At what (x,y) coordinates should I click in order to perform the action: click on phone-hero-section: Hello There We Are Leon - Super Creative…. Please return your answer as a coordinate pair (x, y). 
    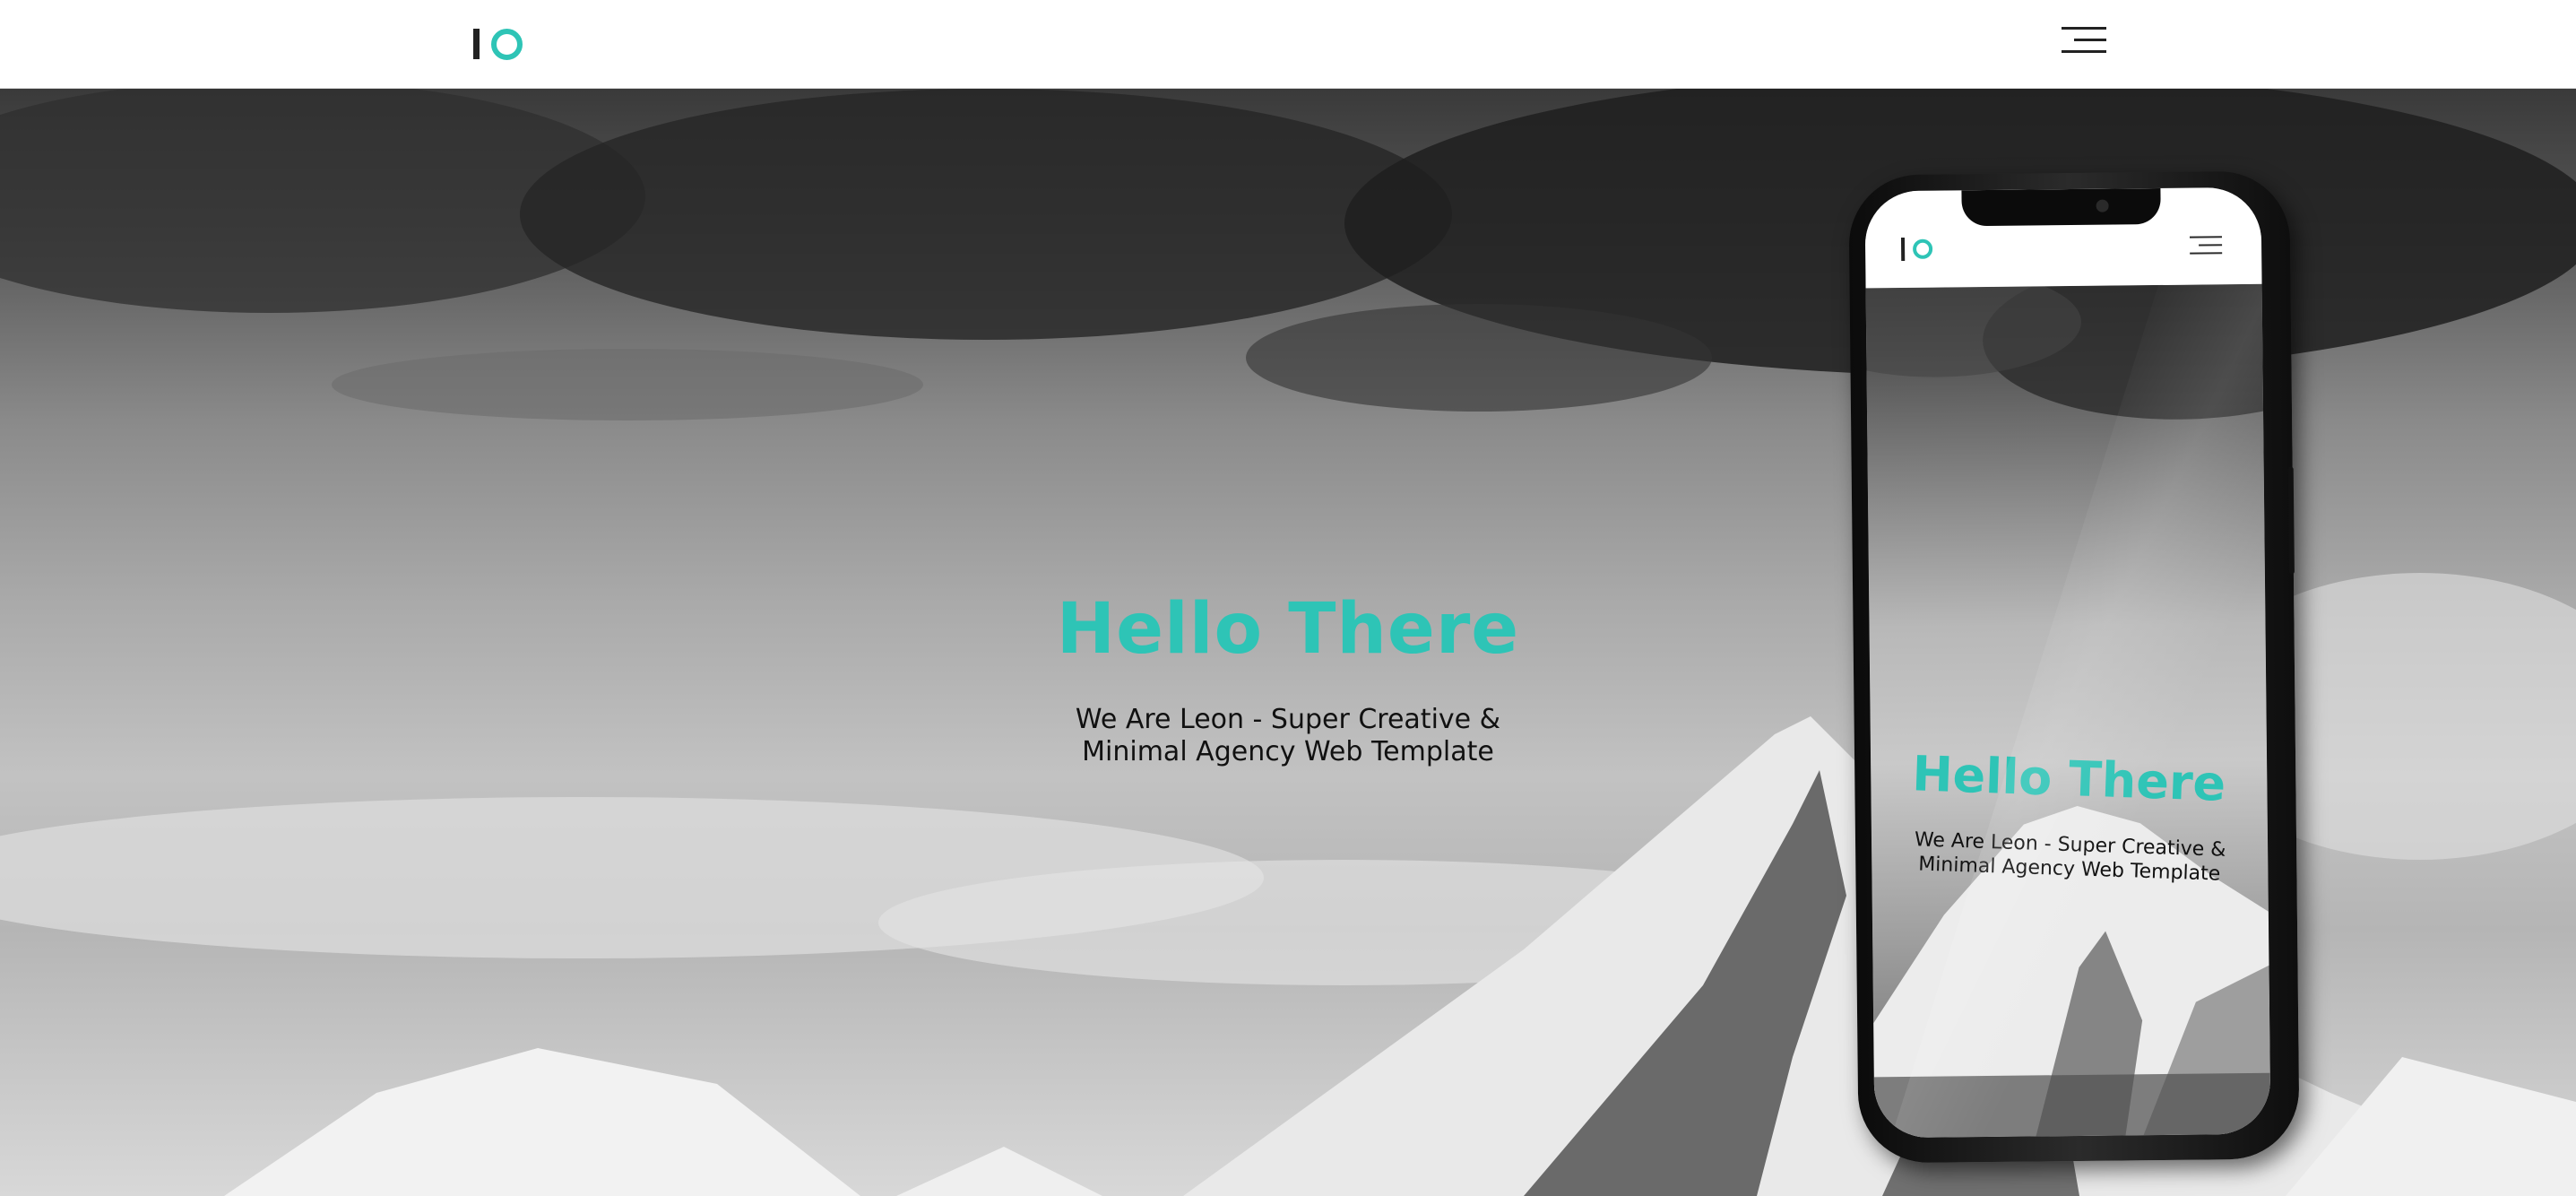
    Looking at the image, I should click on (2068, 711).